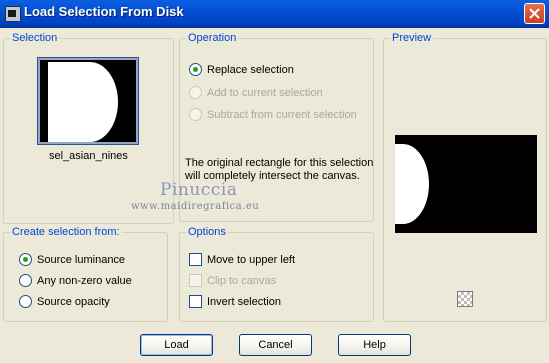 The height and width of the screenshot is (363, 549). I want to click on radio-label: Replace selection, so click(250, 69).